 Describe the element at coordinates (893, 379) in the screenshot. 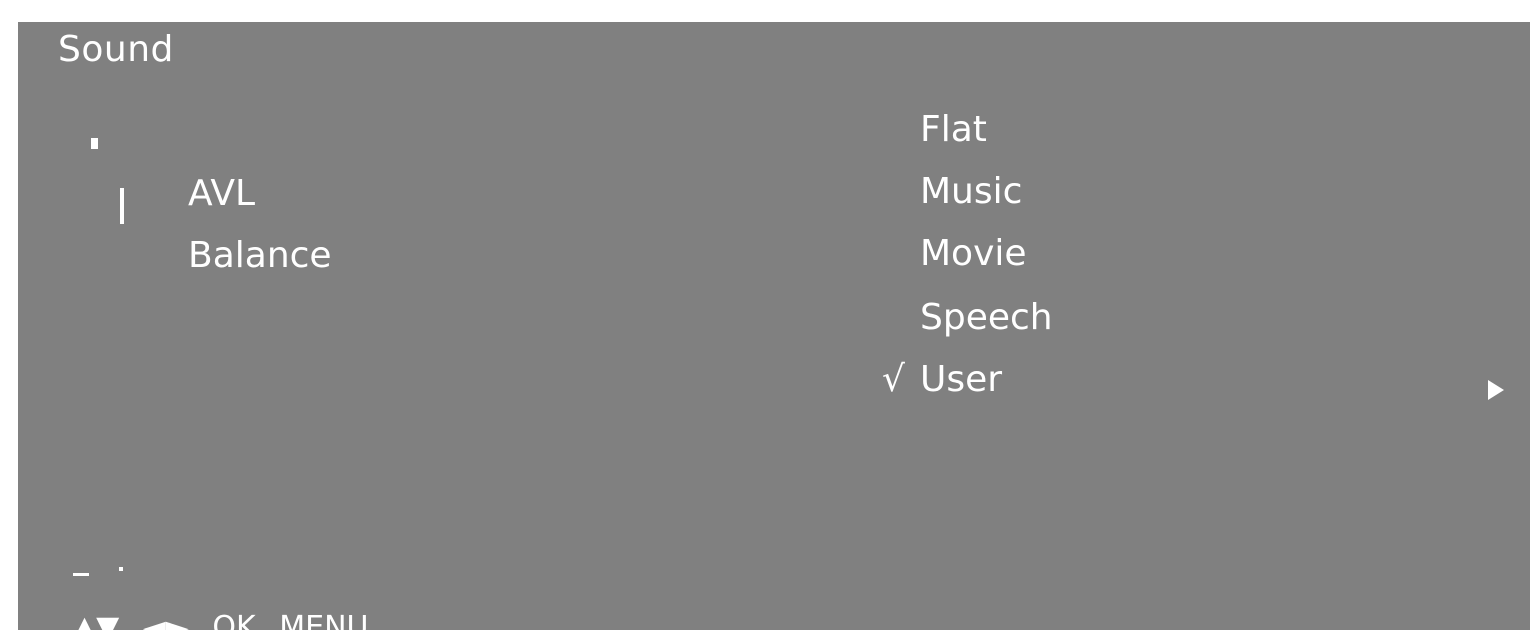

I see `checkmark-icon: √` at that location.